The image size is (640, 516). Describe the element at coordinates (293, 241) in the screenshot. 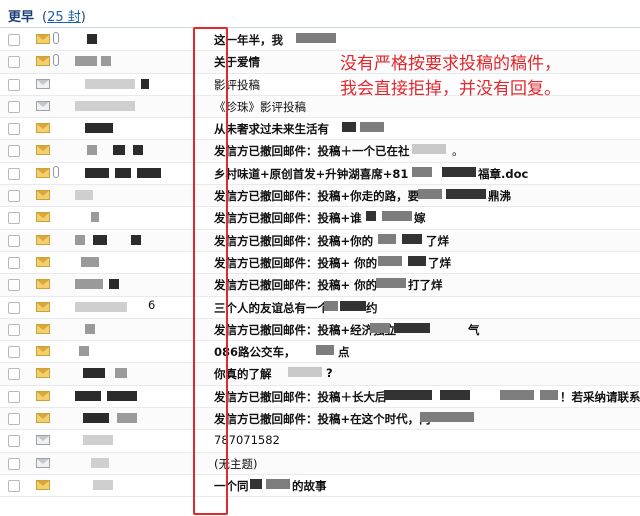

I see `mail-subject: 发信方已撤回邮件：投稿+你的` at that location.